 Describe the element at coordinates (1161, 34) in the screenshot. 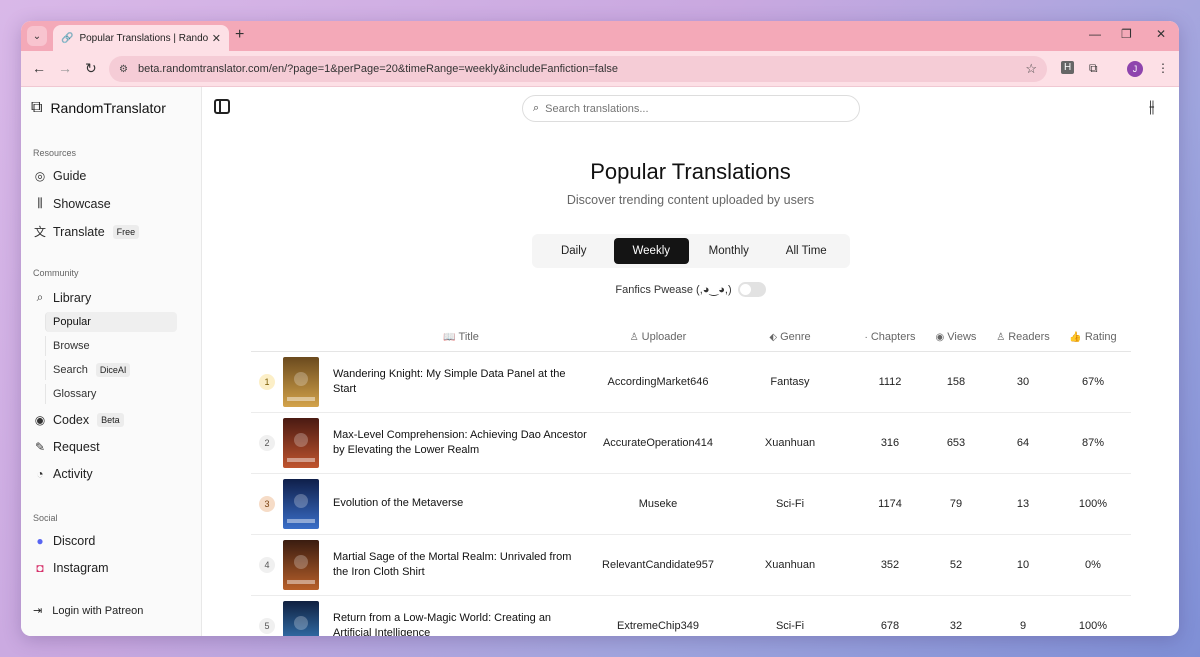

I see `close-window-icon: ✕` at that location.